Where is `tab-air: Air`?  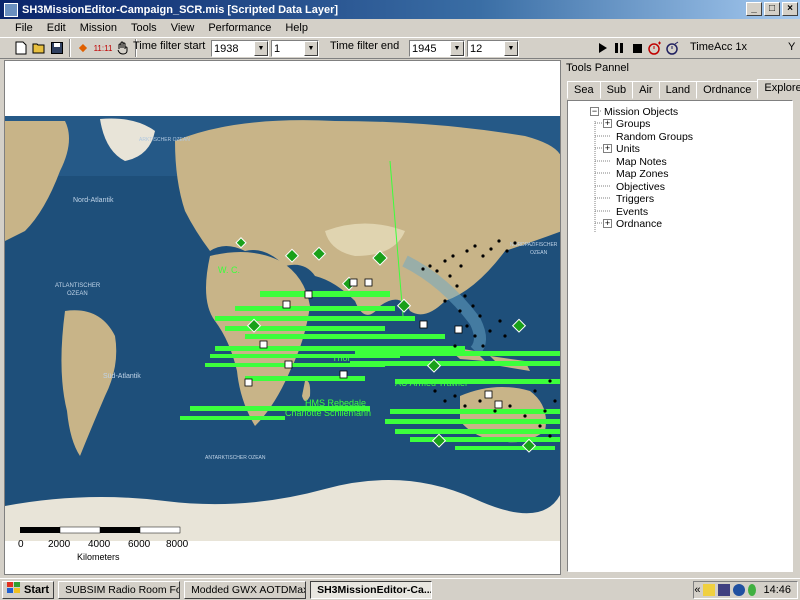
tab-air: Air is located at coordinates (646, 90).